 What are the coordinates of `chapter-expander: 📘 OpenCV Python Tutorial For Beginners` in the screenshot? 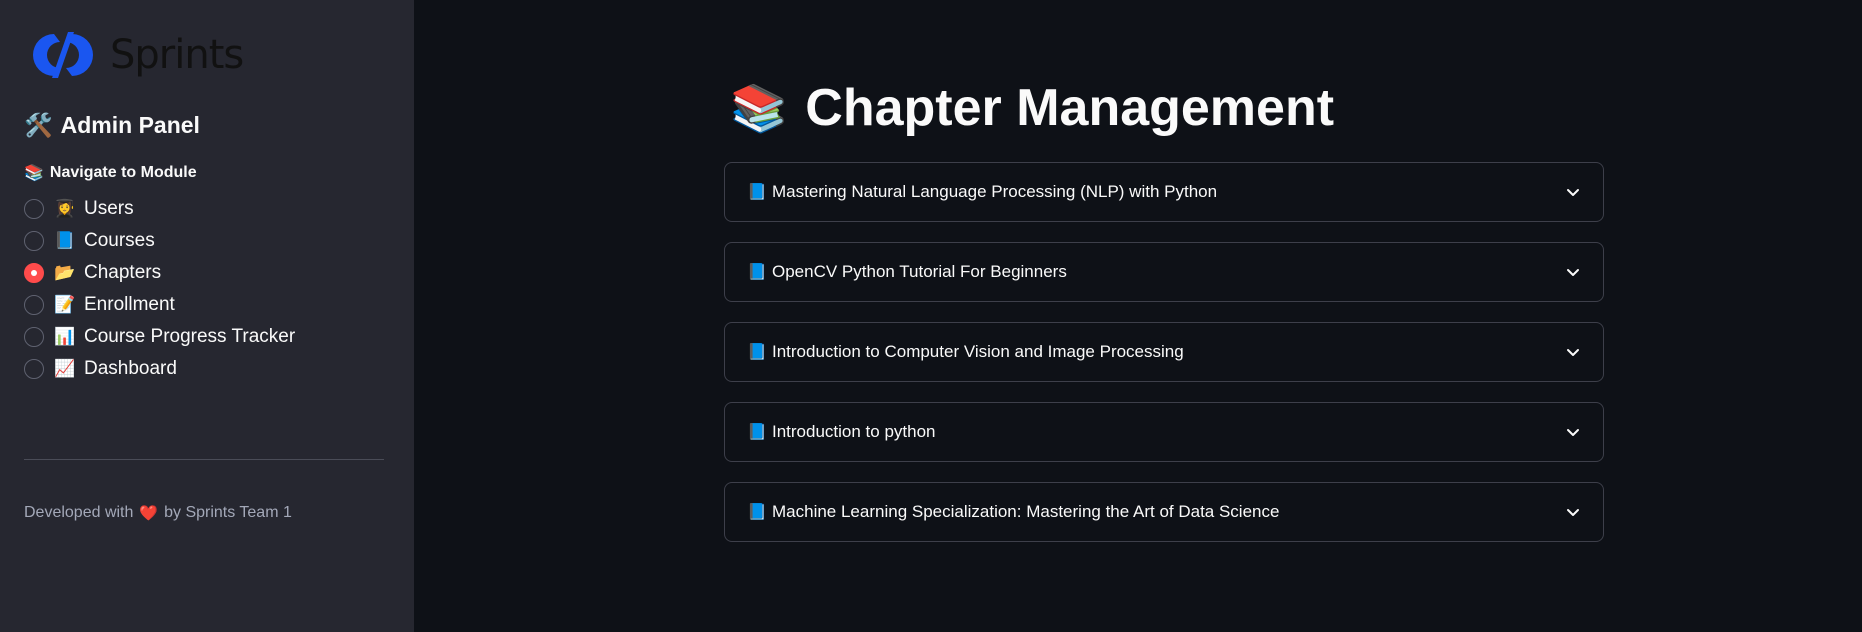 It's located at (1164, 272).